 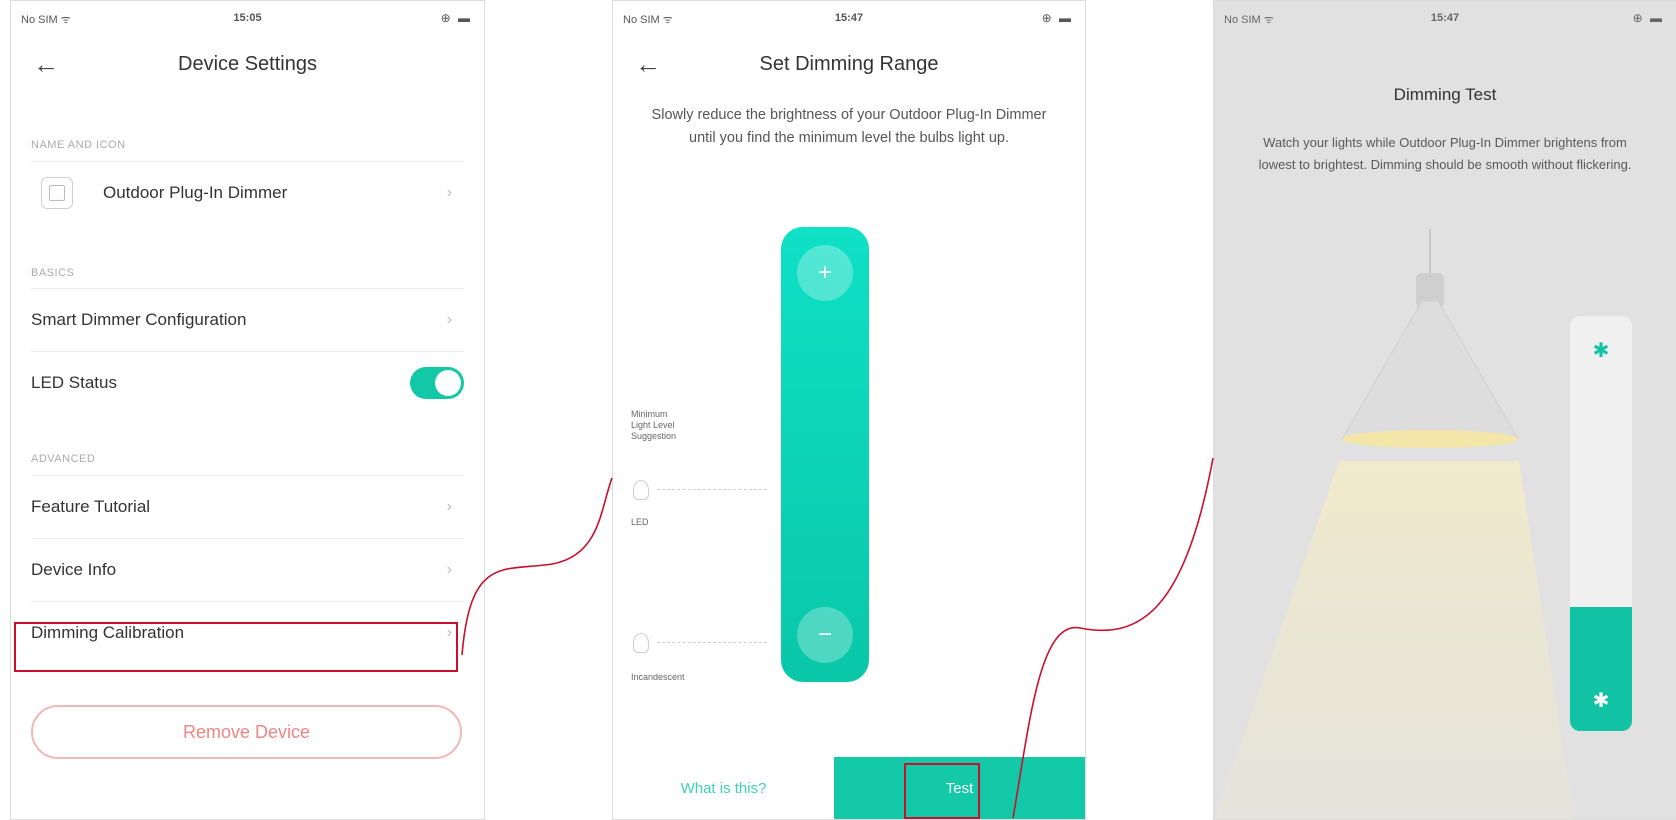 What do you see at coordinates (53, 273) in the screenshot?
I see `section-label-basics: BASICS` at bounding box center [53, 273].